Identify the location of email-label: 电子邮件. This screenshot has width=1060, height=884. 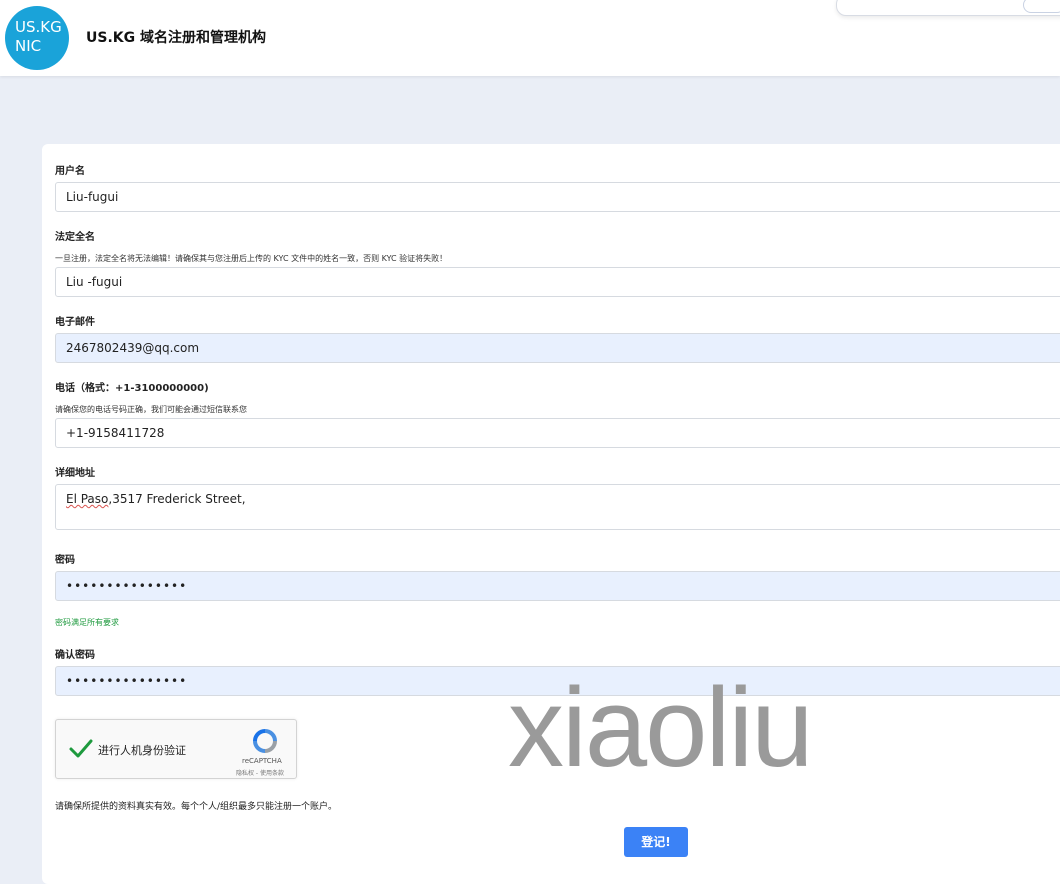
(75, 322).